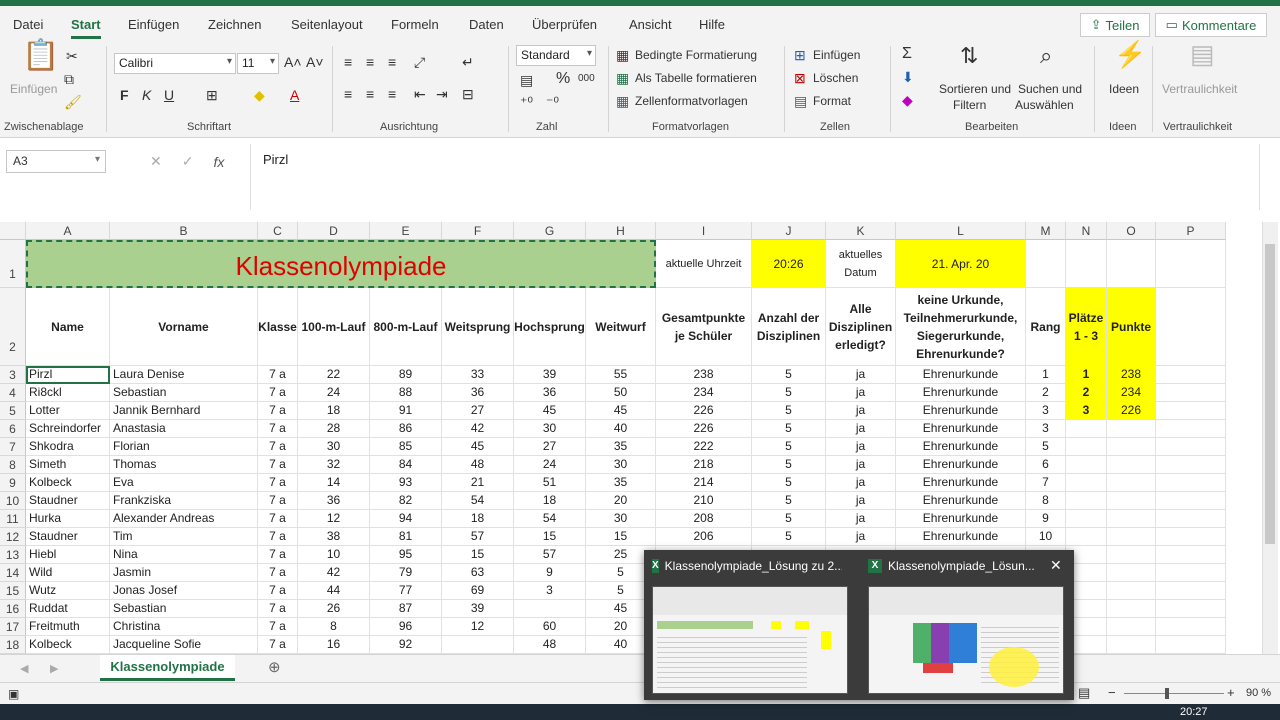 The image size is (1280, 720). I want to click on column-header: I, so click(704, 231).